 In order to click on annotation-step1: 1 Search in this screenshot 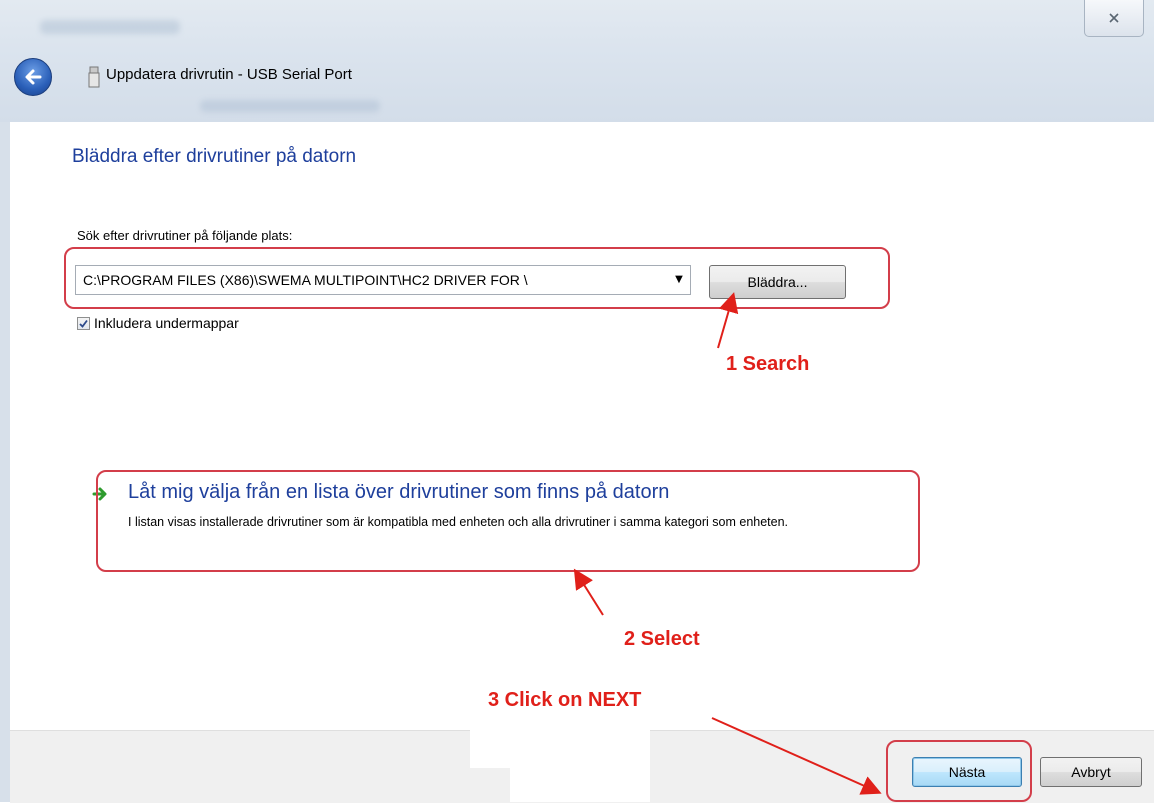, I will do `click(768, 364)`.